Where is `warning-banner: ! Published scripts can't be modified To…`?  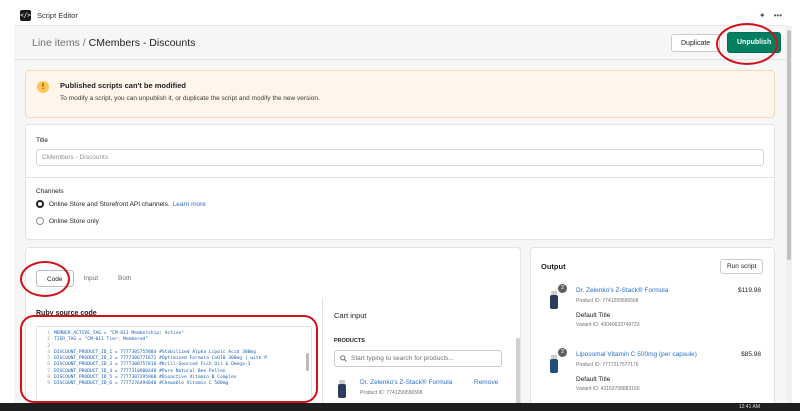
warning-banner: ! Published scripts can't be modified To… is located at coordinates (400, 94).